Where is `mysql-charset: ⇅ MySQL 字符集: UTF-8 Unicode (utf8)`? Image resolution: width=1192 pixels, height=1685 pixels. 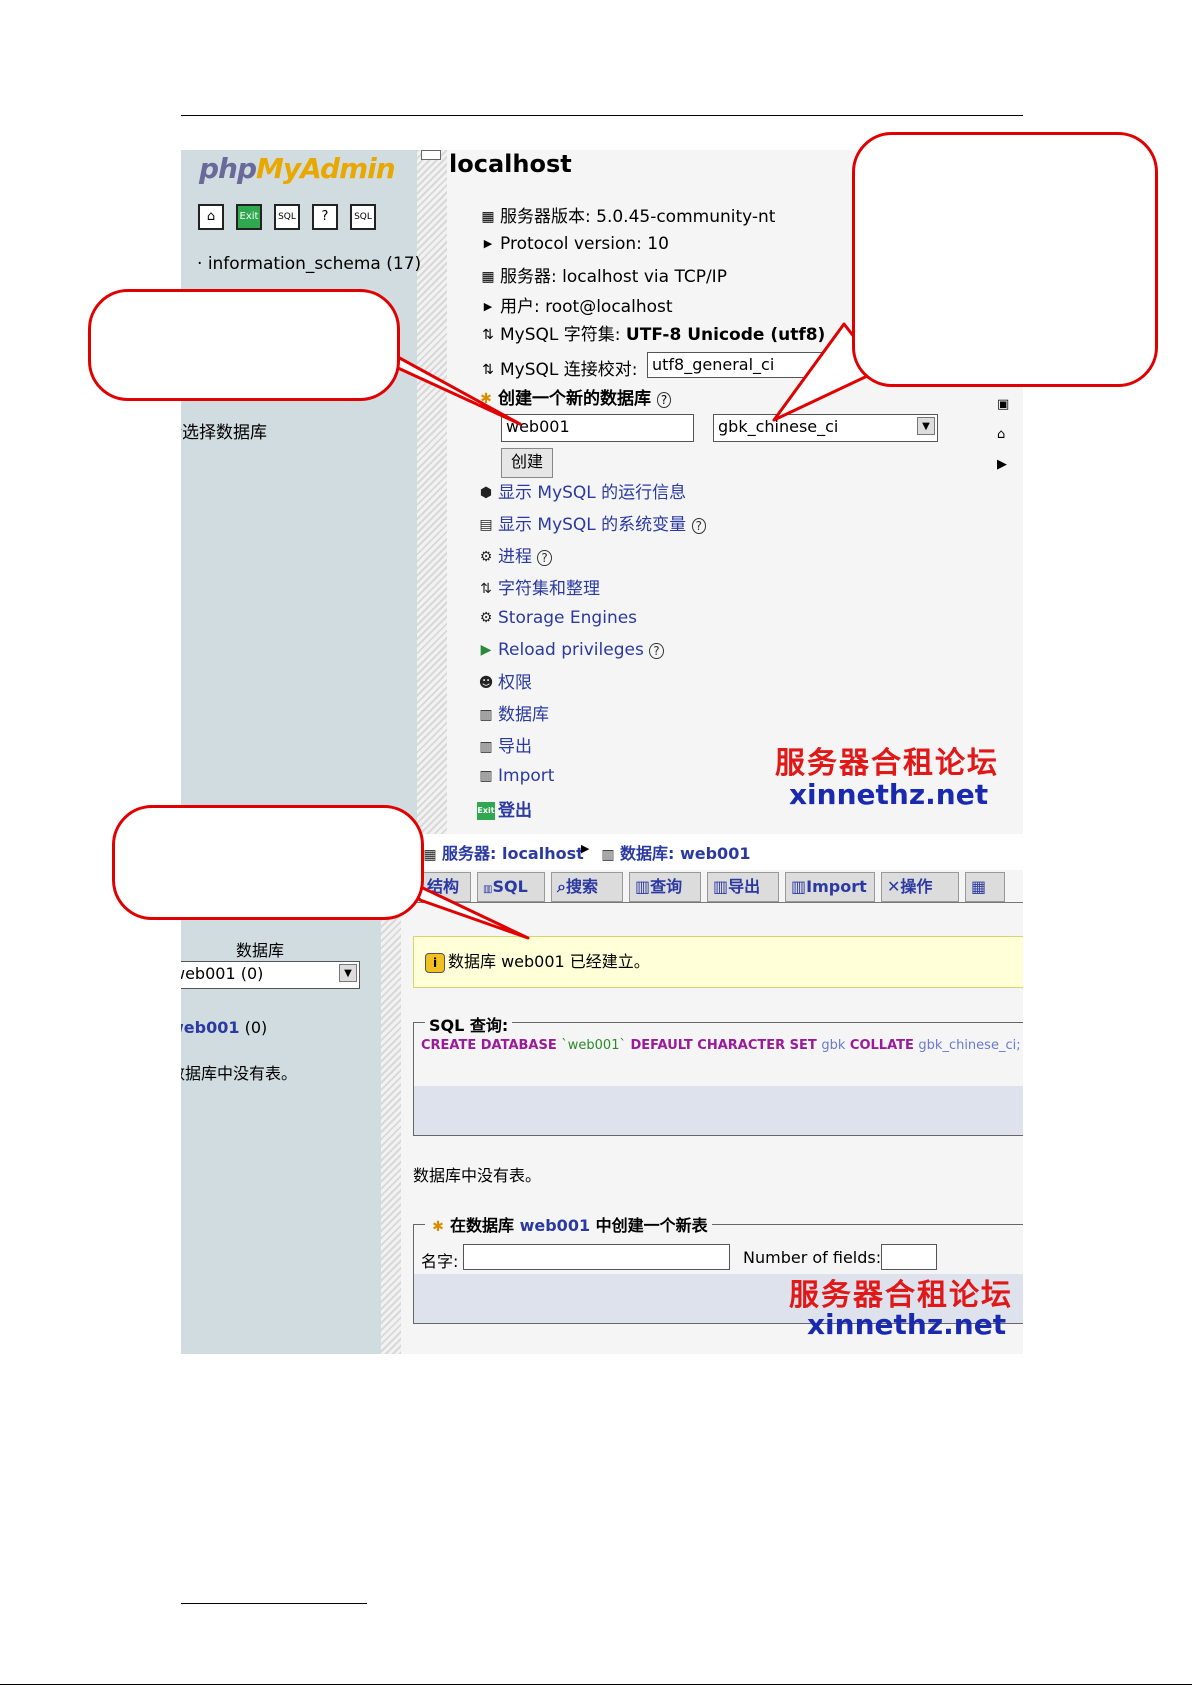 mysql-charset: ⇅ MySQL 字符集: UTF-8 Unicode (utf8) is located at coordinates (652, 332).